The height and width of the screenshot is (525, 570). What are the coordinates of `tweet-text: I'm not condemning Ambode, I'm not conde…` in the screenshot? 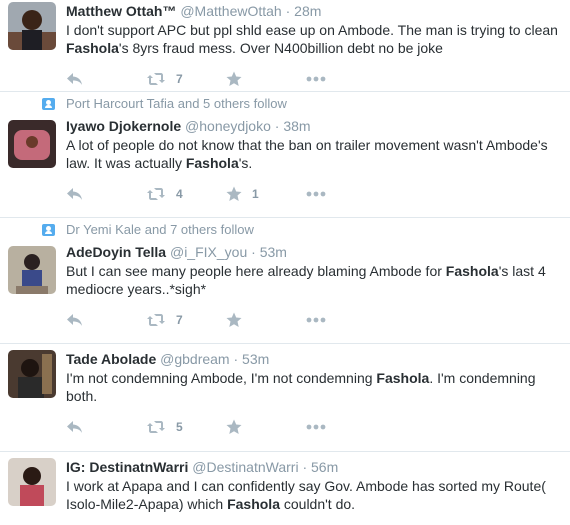 It's located at (313, 387).